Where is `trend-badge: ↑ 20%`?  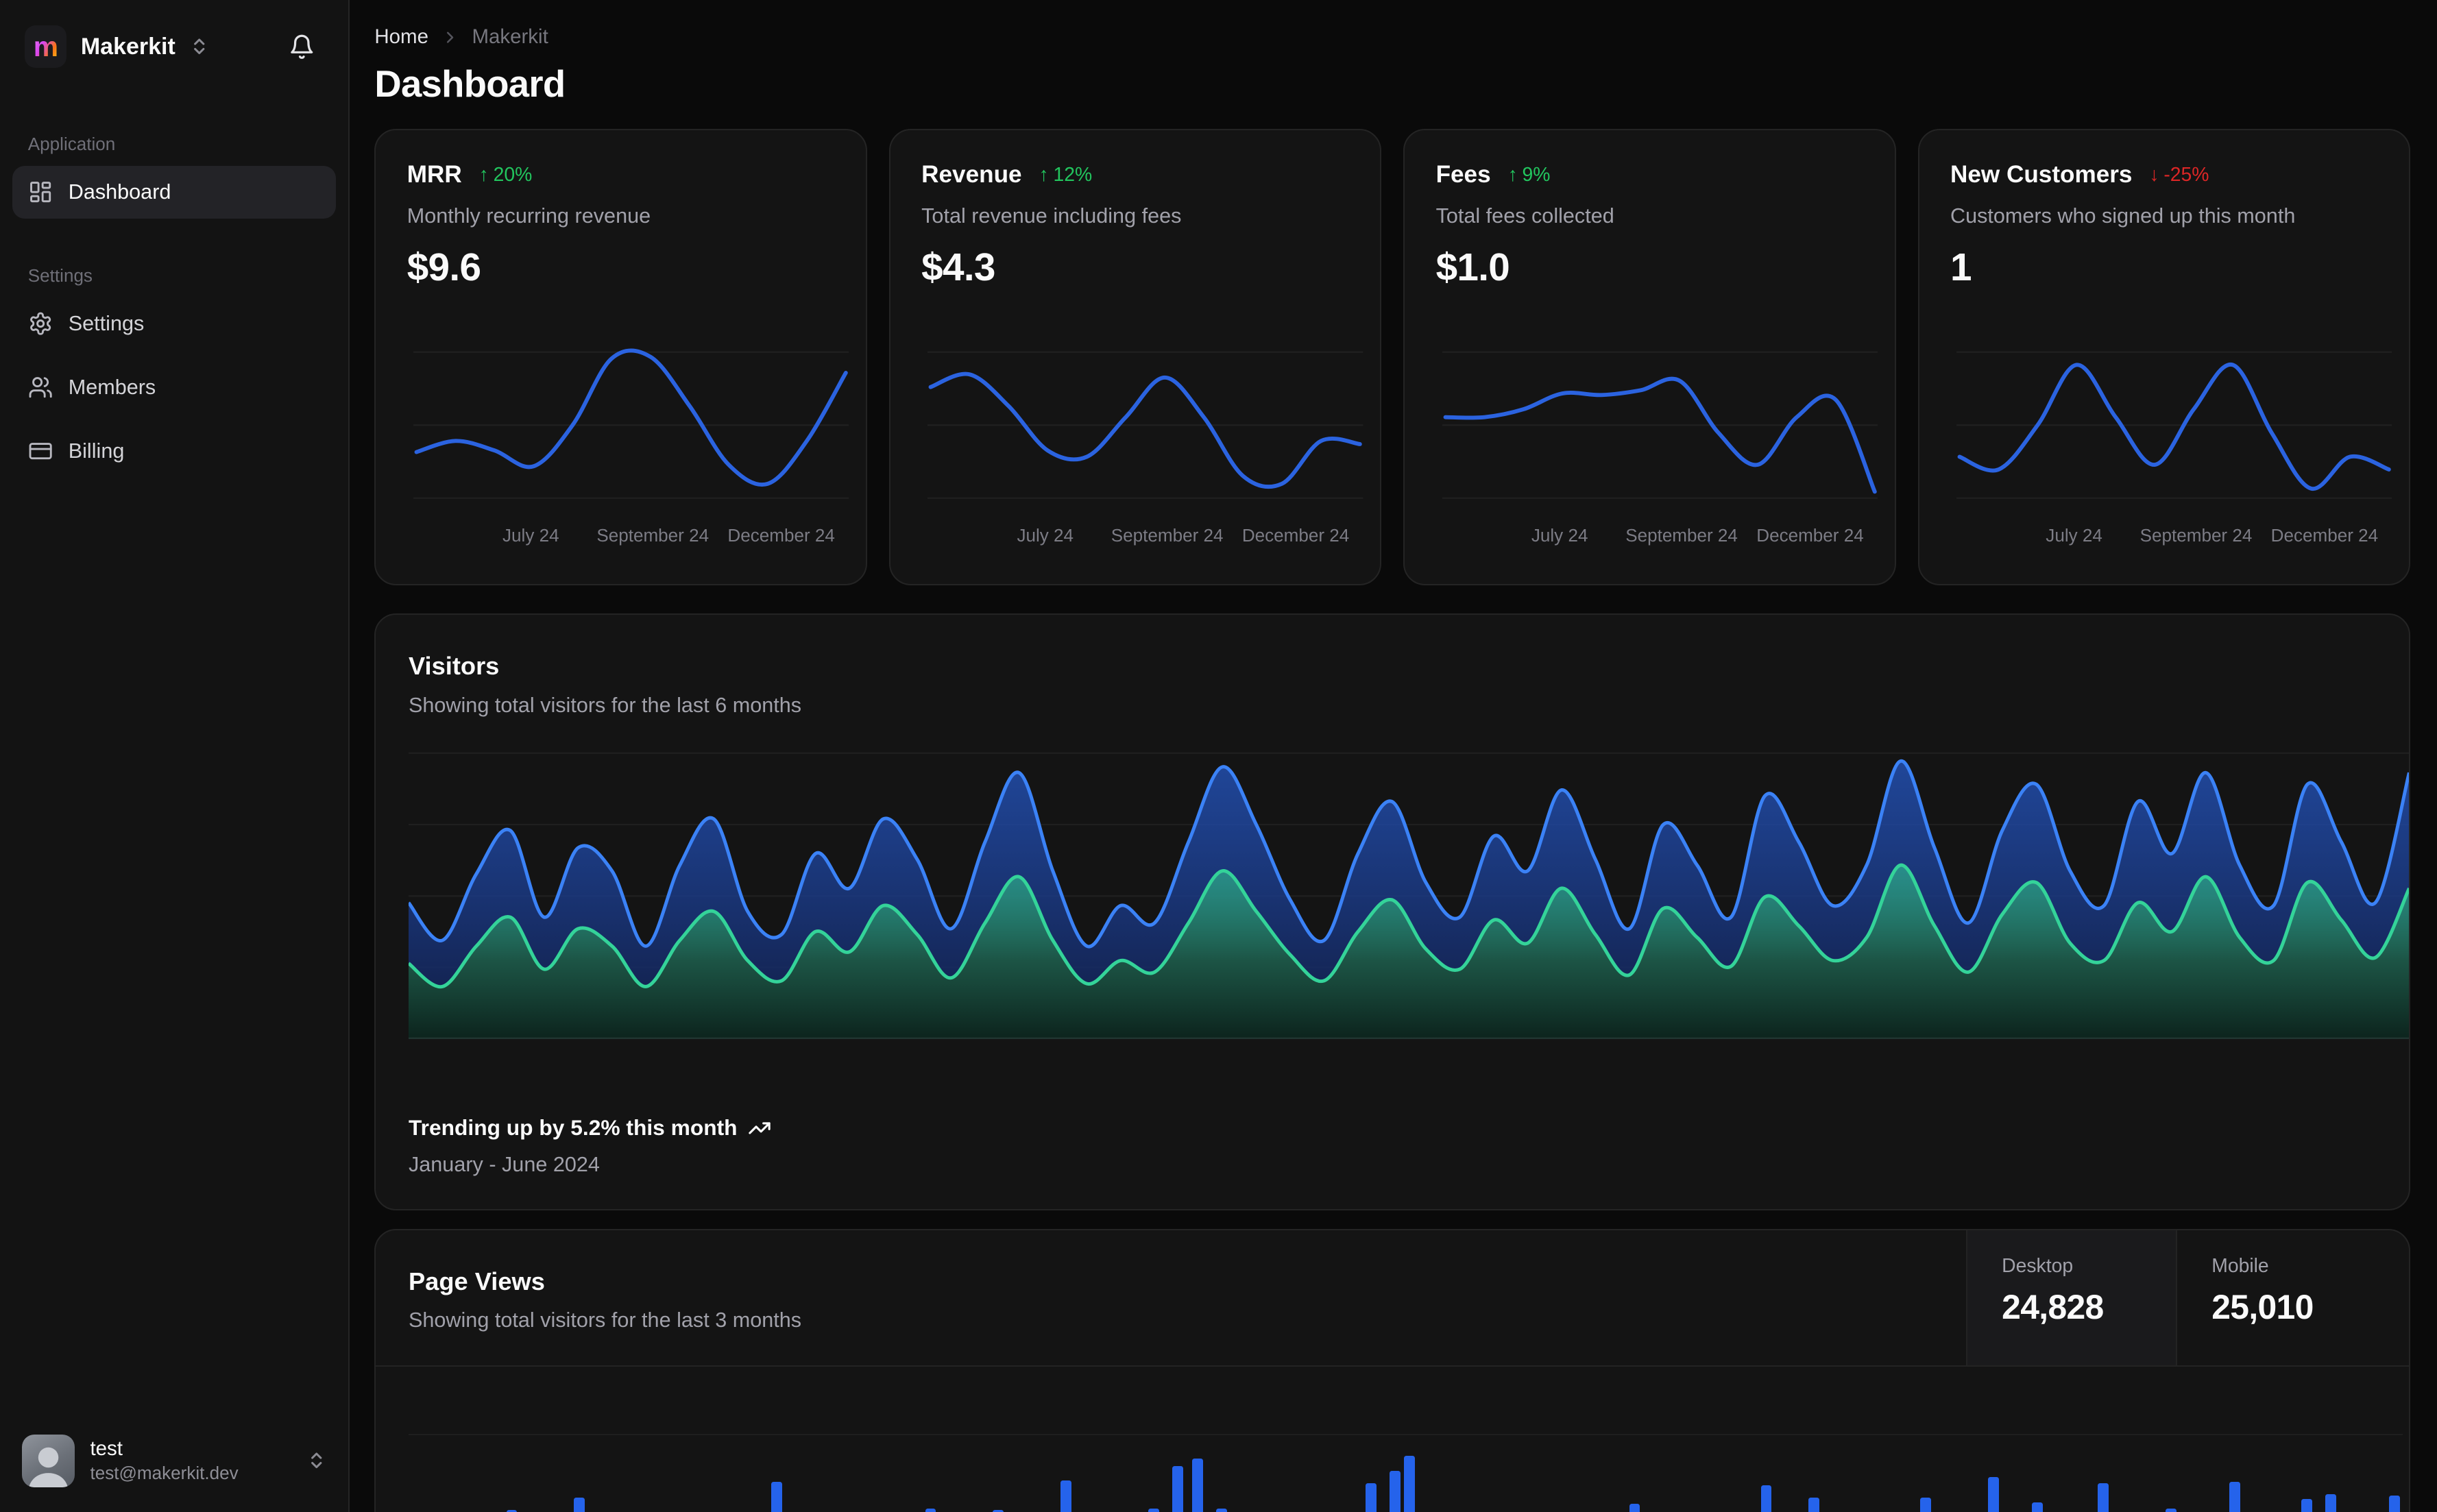
trend-badge: ↑ 20% is located at coordinates (505, 175).